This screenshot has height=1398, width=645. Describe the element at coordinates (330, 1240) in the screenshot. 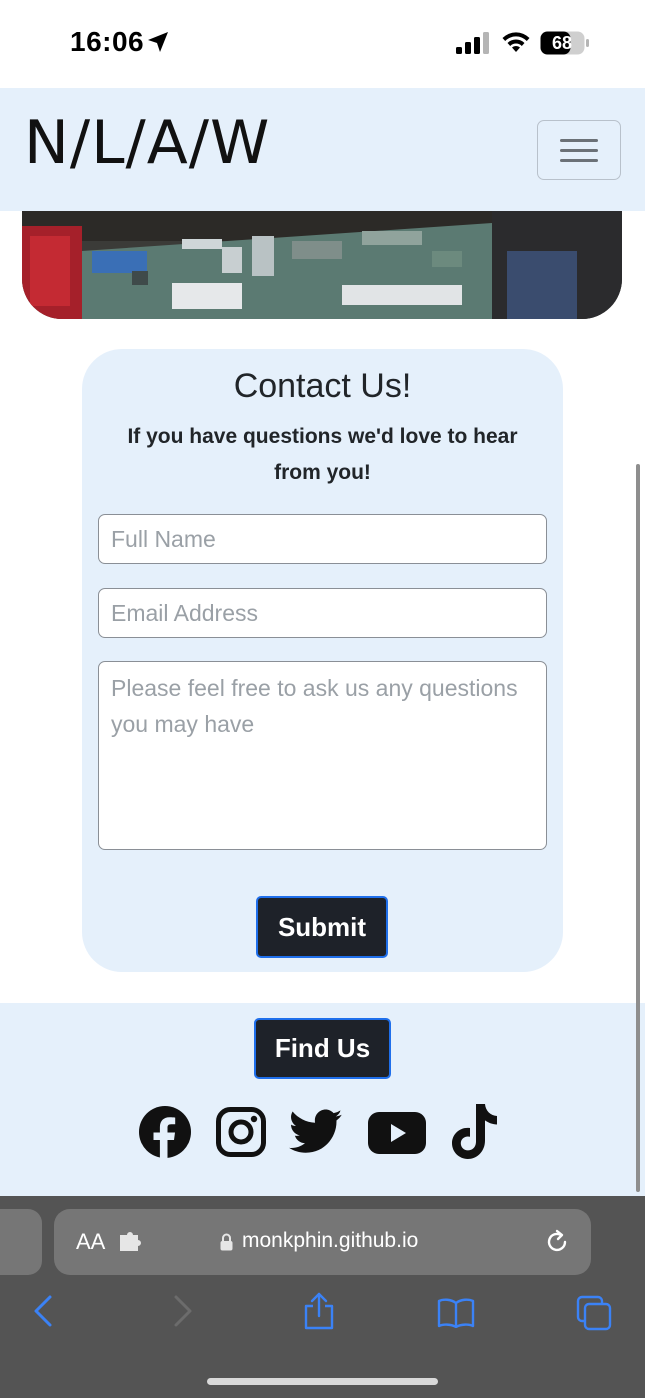

I see `url-text: monkphin.github.io` at that location.